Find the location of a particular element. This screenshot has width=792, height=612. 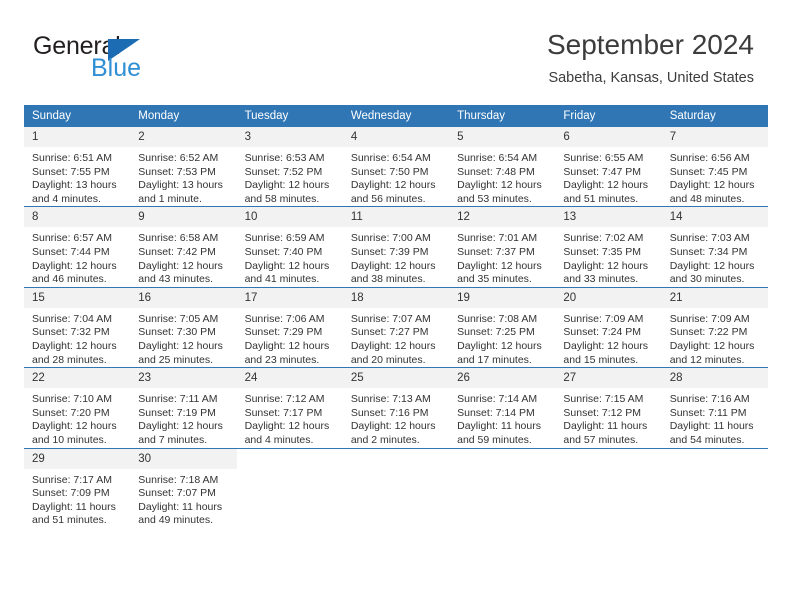

daylight-text: Daylight: 12 hours and 30 minutes. is located at coordinates (712, 272).